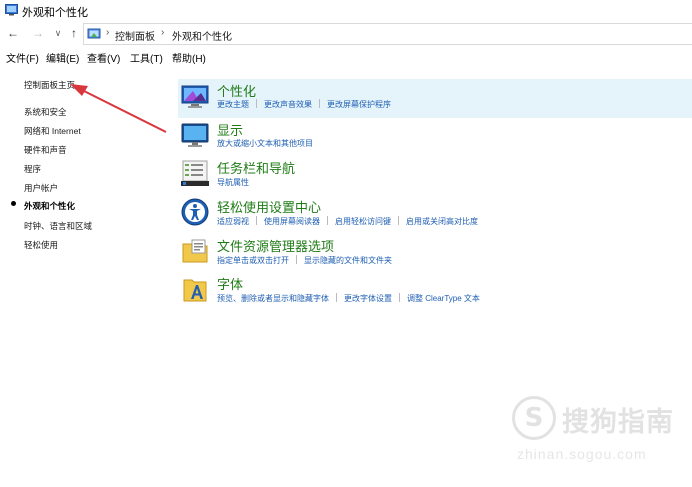 This screenshot has width=692, height=487. I want to click on ease-of-access-icon, so click(195, 212).